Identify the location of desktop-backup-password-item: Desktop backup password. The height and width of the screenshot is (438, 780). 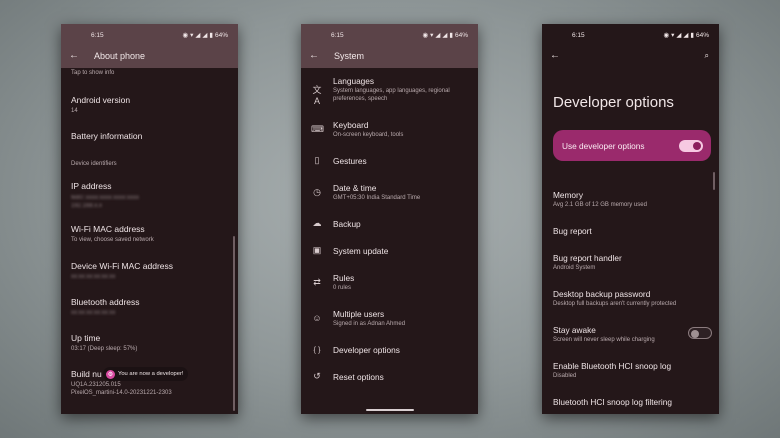
(601, 294).